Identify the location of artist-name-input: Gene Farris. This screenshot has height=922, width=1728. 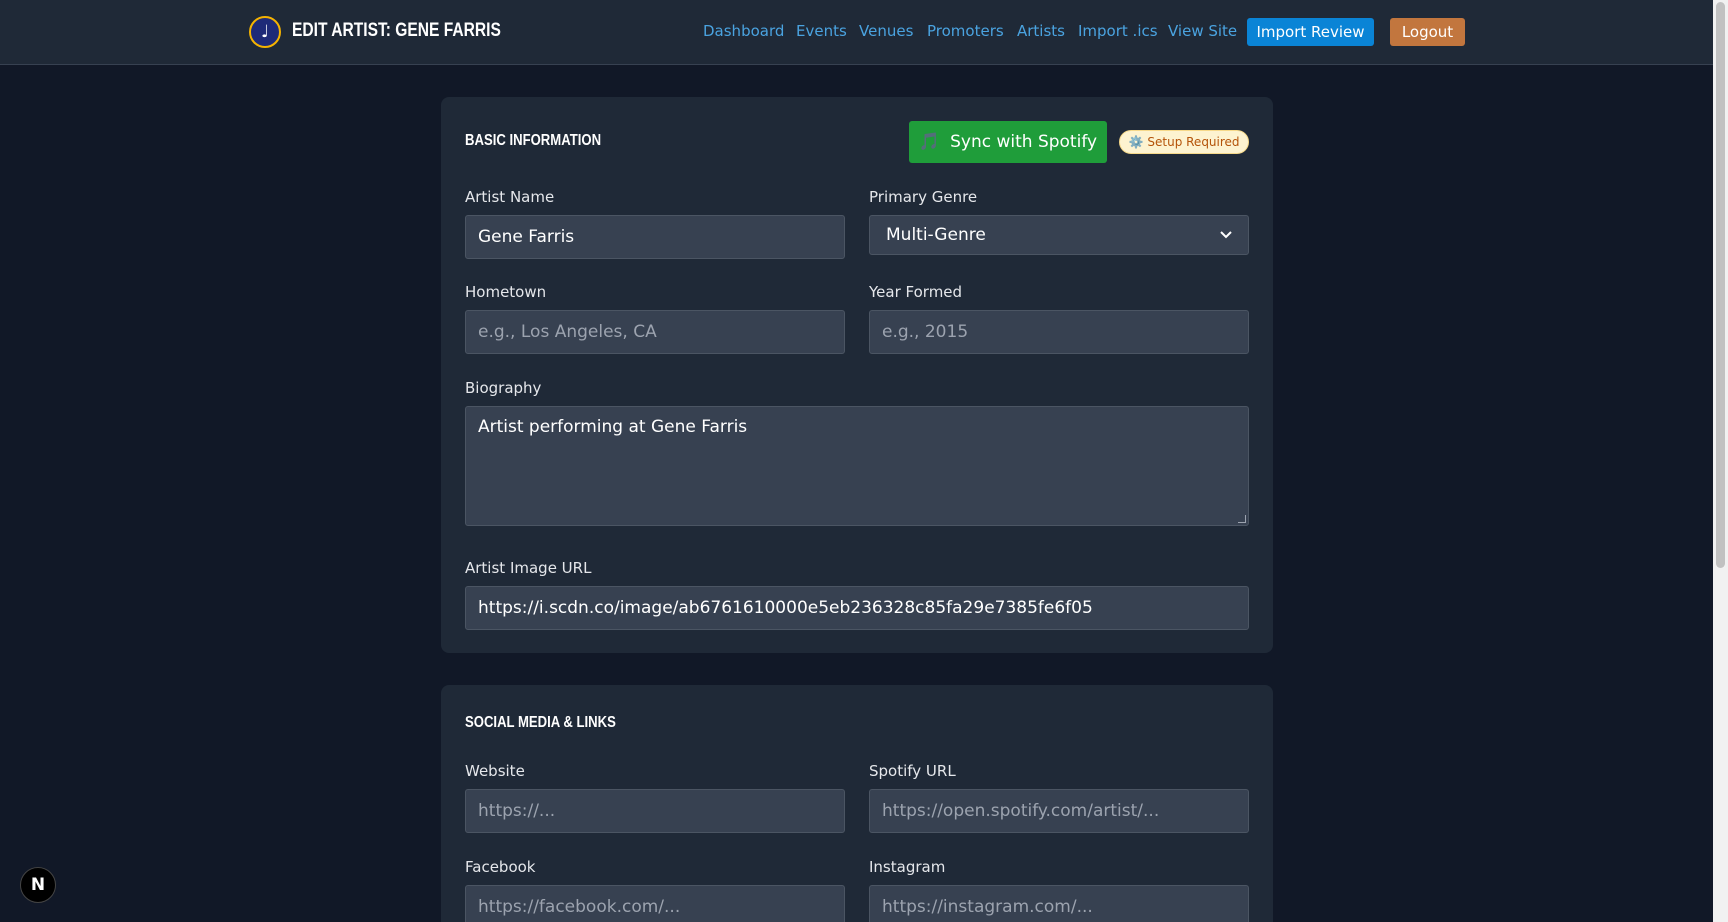
(655, 237).